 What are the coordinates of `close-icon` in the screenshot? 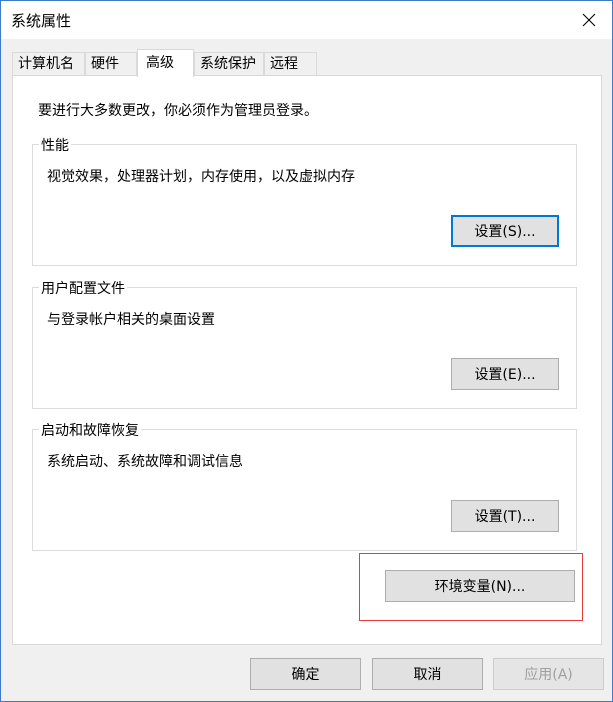 It's located at (589, 20).